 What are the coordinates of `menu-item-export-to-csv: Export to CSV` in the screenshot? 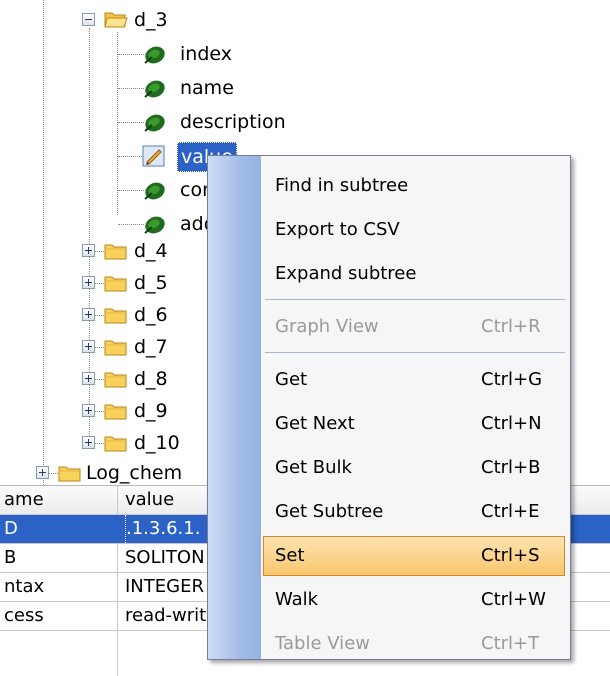 It's located at (389, 229).